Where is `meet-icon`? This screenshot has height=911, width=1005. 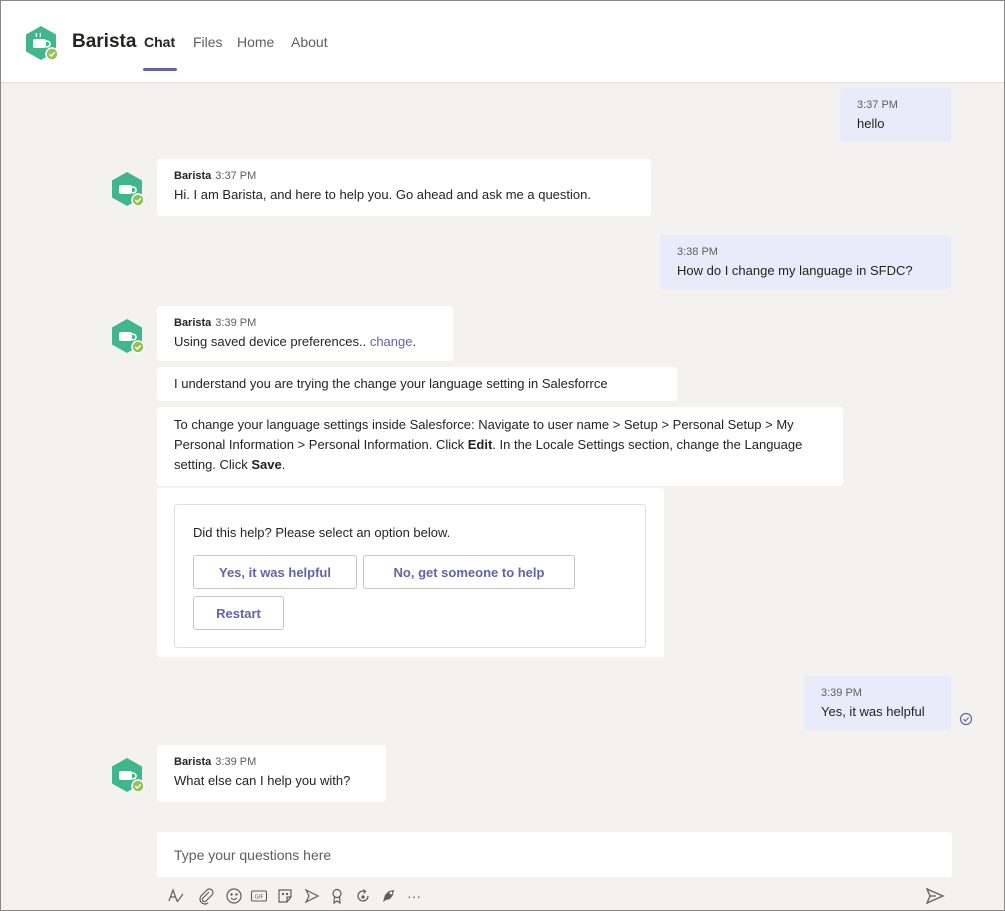
meet-icon is located at coordinates (312, 896).